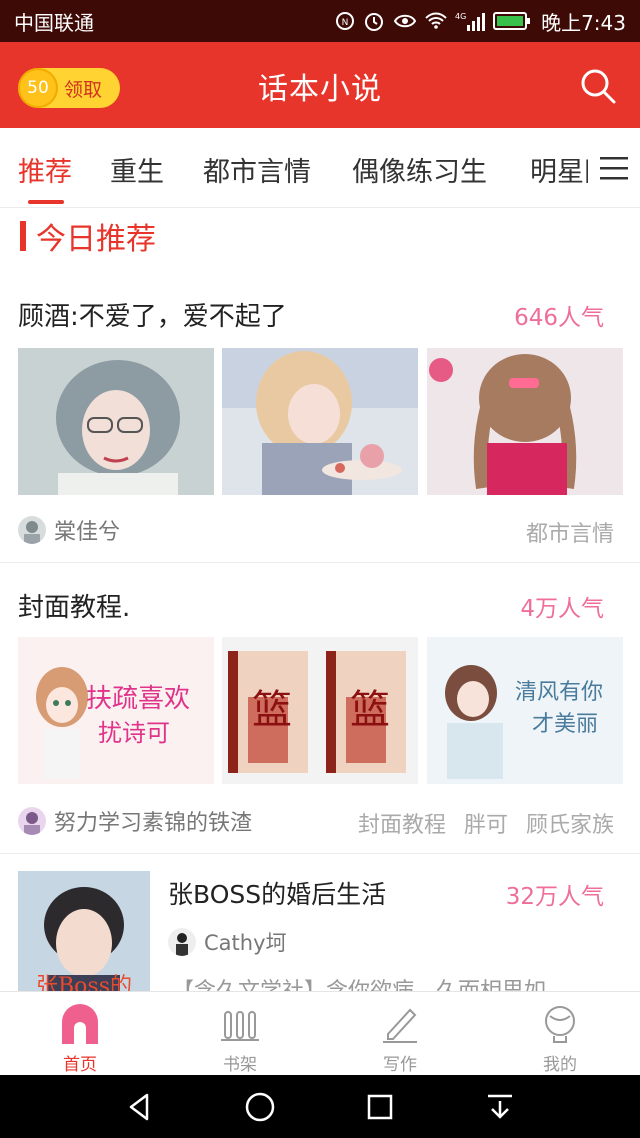 The image size is (640, 1138). I want to click on network-type: 4G, so click(460, 16).